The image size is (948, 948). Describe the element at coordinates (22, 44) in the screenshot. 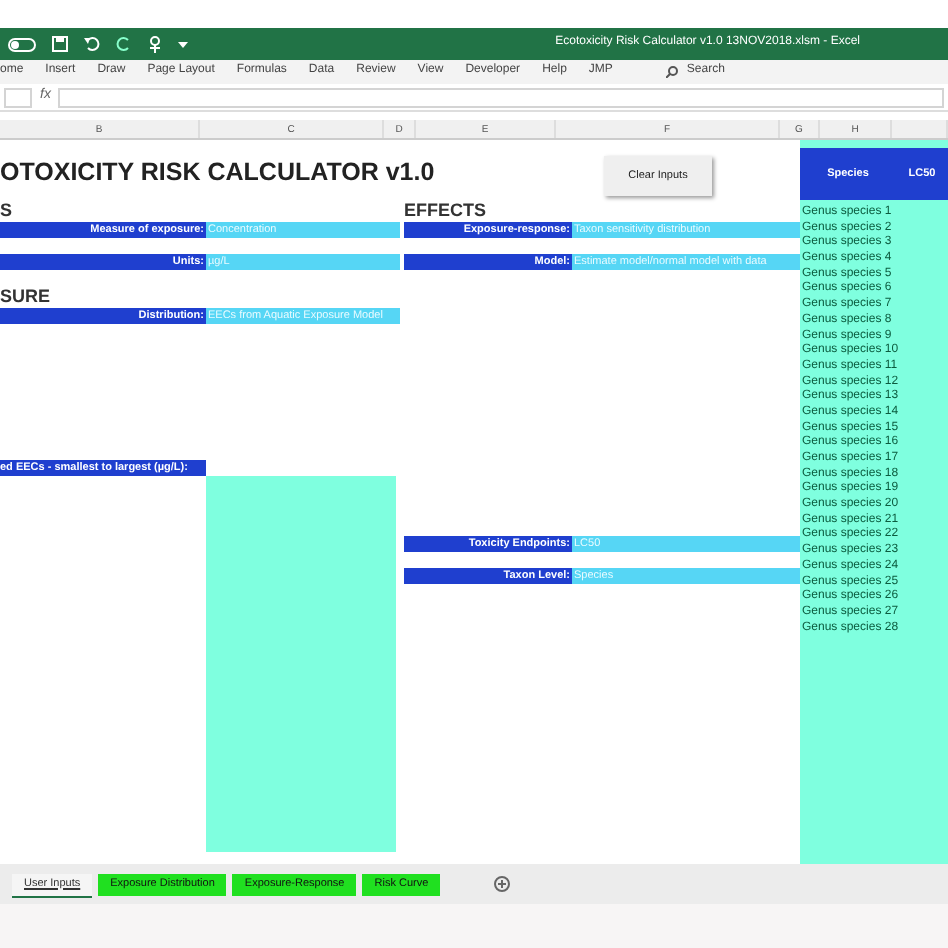

I see `autosave-toggle-icon` at that location.